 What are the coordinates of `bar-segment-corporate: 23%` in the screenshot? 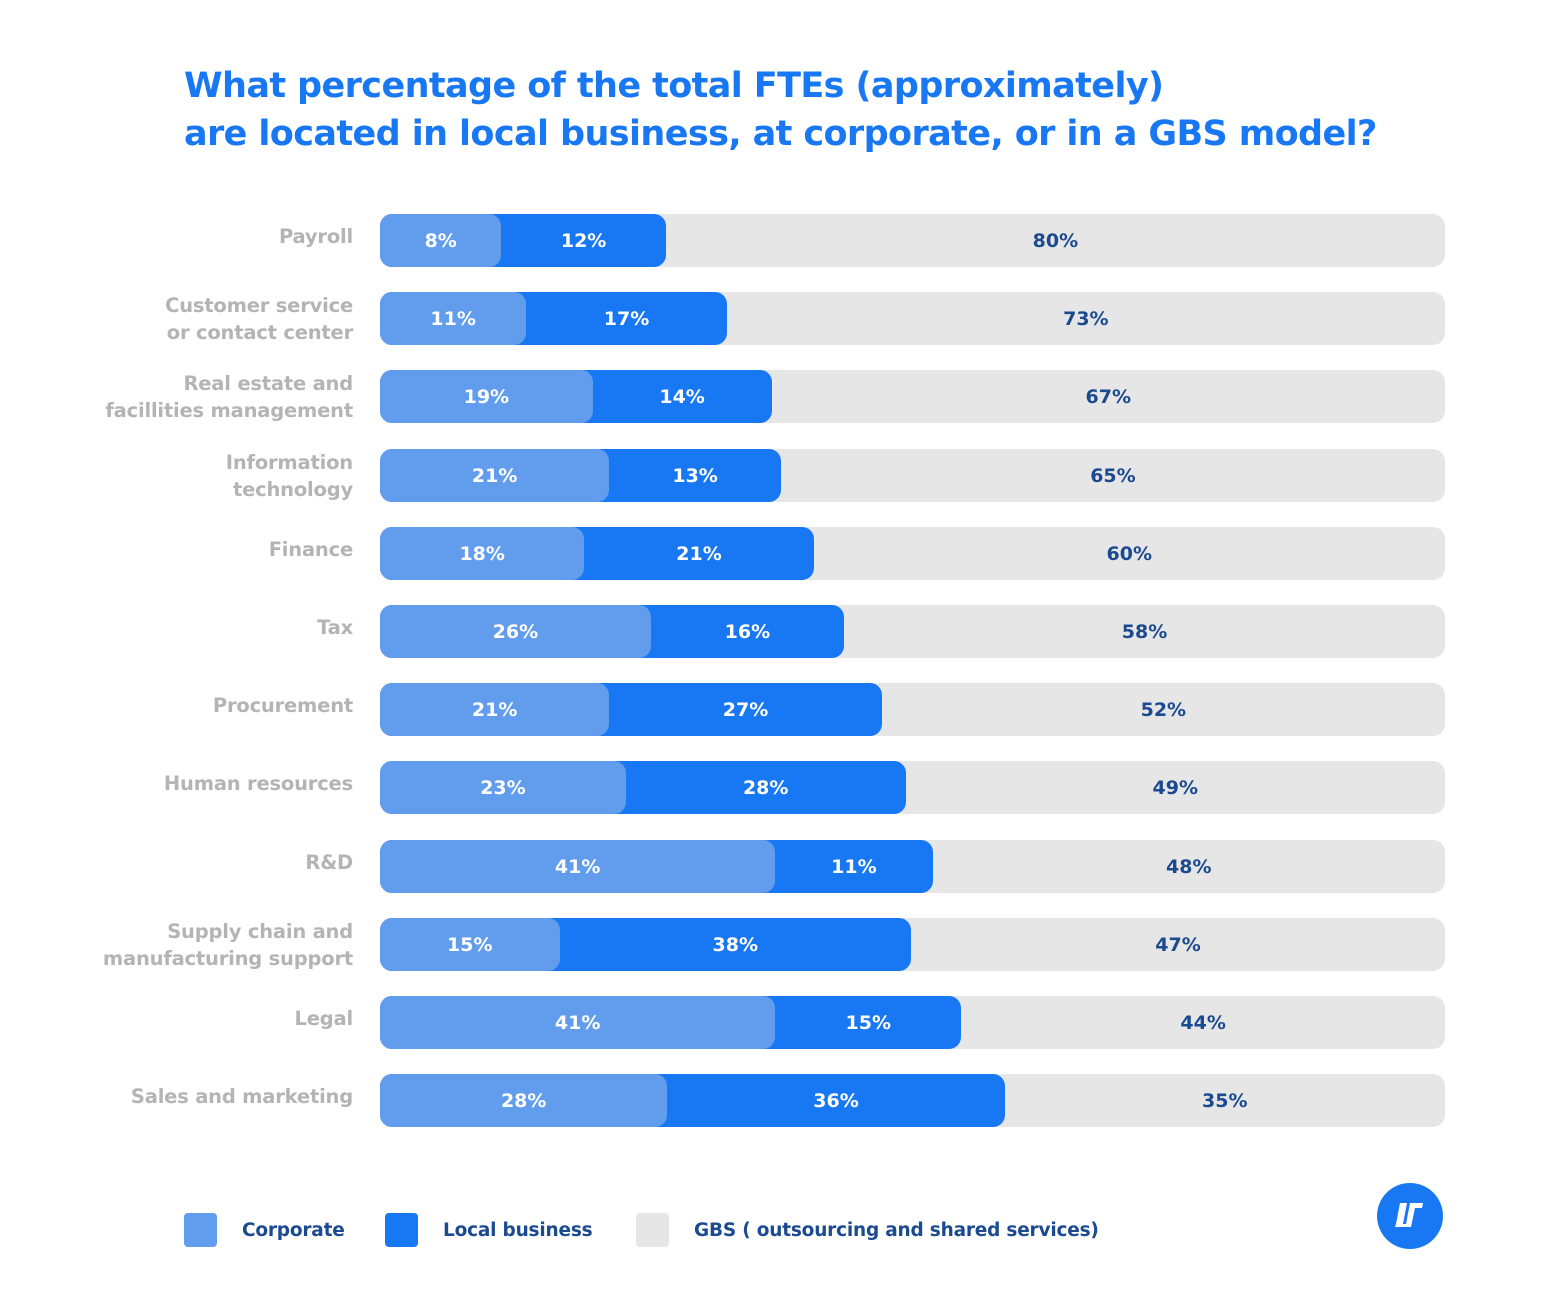 It's located at (503, 787).